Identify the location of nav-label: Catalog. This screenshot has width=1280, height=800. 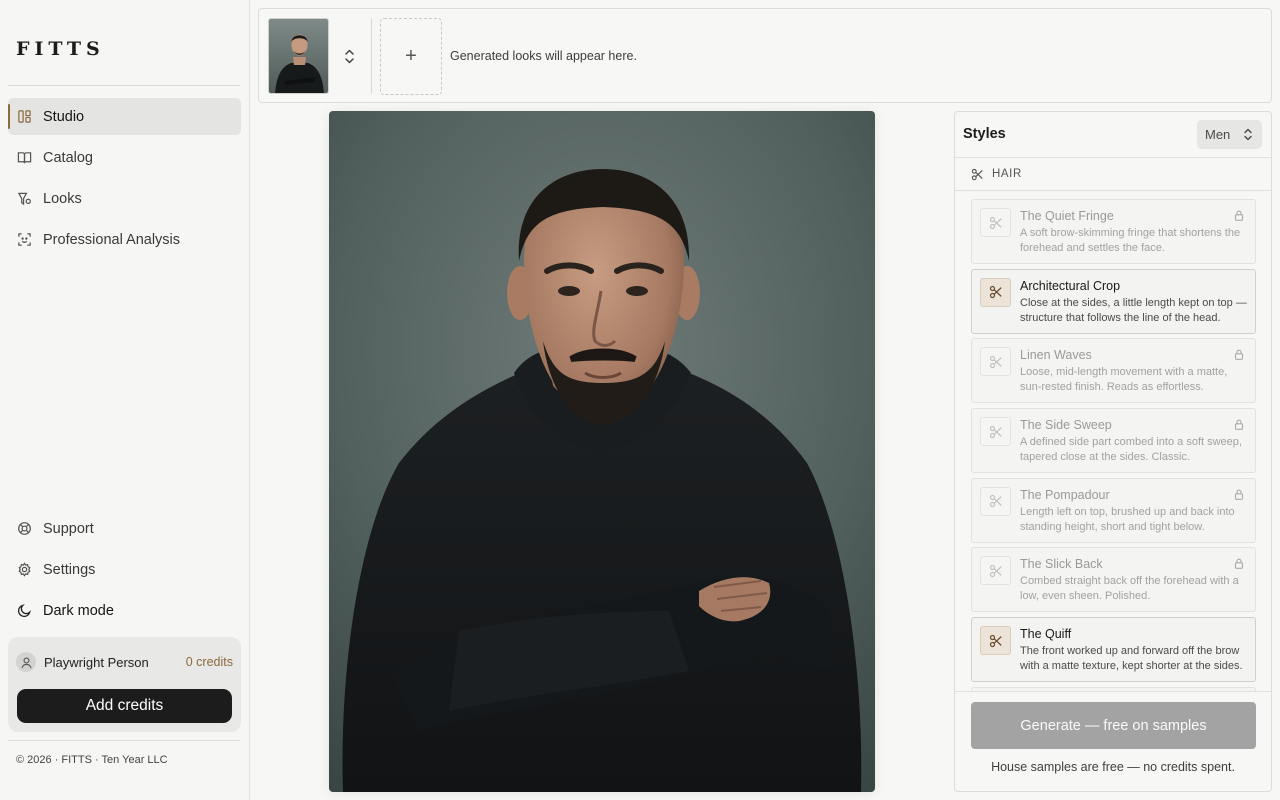
(68, 157).